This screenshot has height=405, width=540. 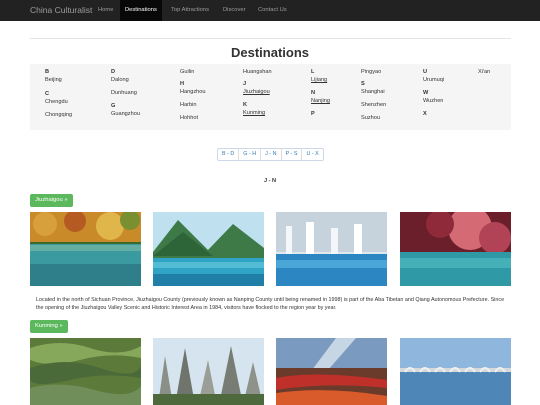 What do you see at coordinates (312, 154) in the screenshot?
I see `pager-u-x: U - X` at bounding box center [312, 154].